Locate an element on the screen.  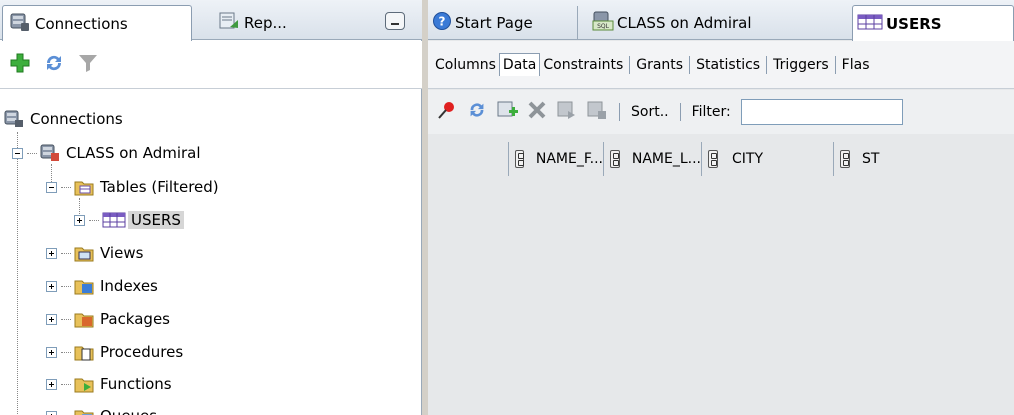
subtab-triggers: Triggers is located at coordinates (801, 65).